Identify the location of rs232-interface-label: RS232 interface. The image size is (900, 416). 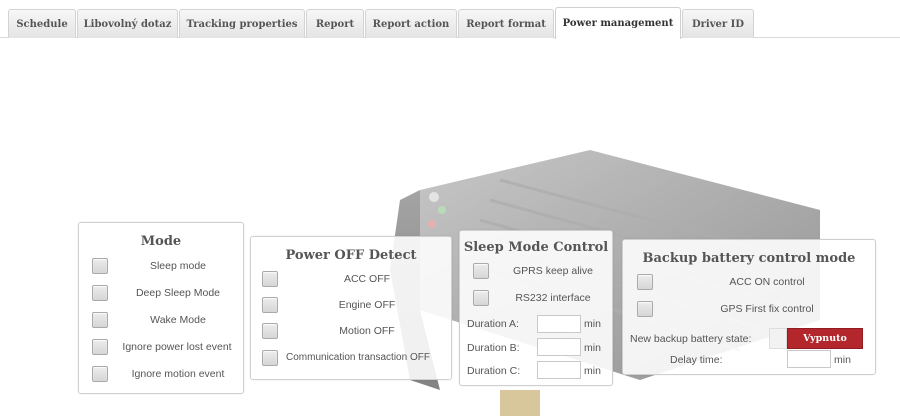
(553, 298).